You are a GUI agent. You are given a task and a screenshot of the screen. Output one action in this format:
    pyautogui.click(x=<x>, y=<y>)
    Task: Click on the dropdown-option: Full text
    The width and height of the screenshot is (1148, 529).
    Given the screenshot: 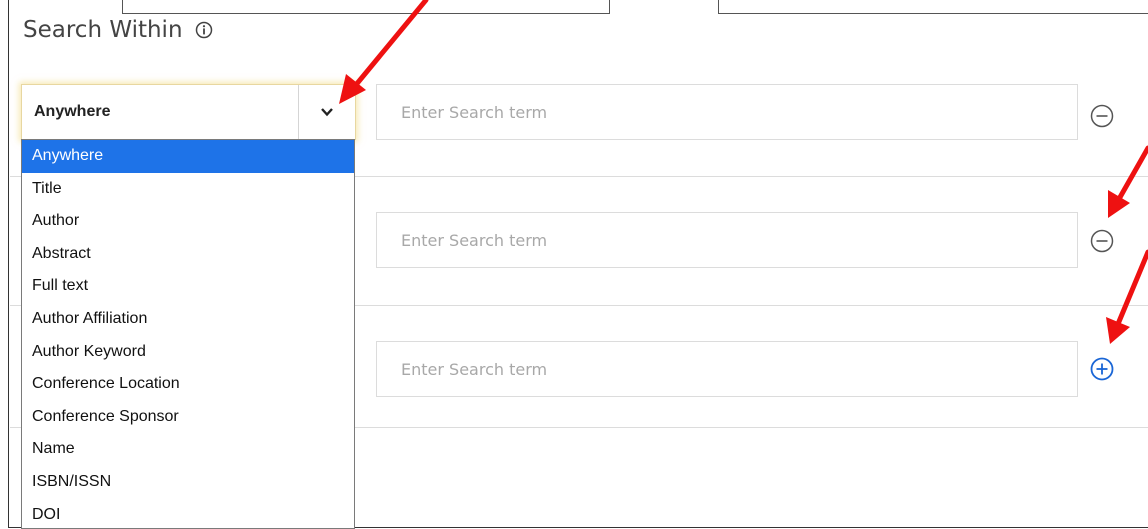 What is the action you would take?
    pyautogui.click(x=188, y=286)
    